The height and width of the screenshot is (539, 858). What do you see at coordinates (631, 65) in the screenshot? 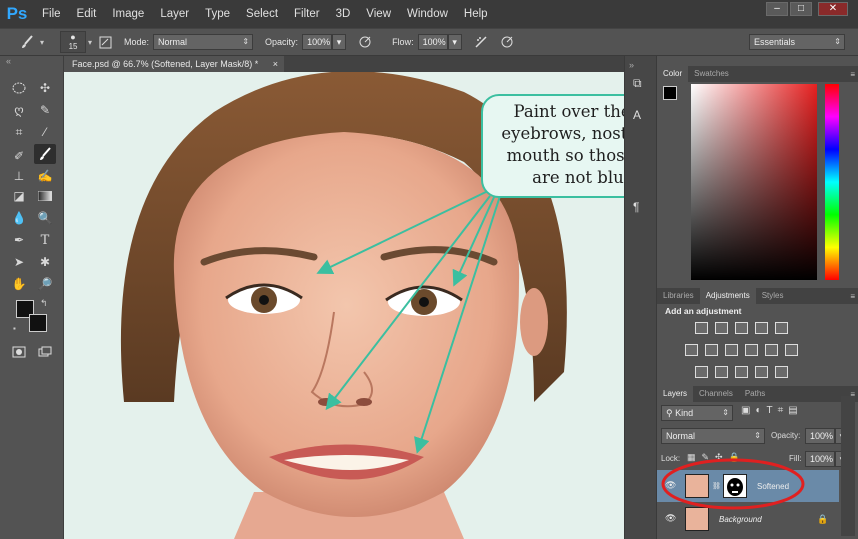
I see `expand-icon: »` at bounding box center [631, 65].